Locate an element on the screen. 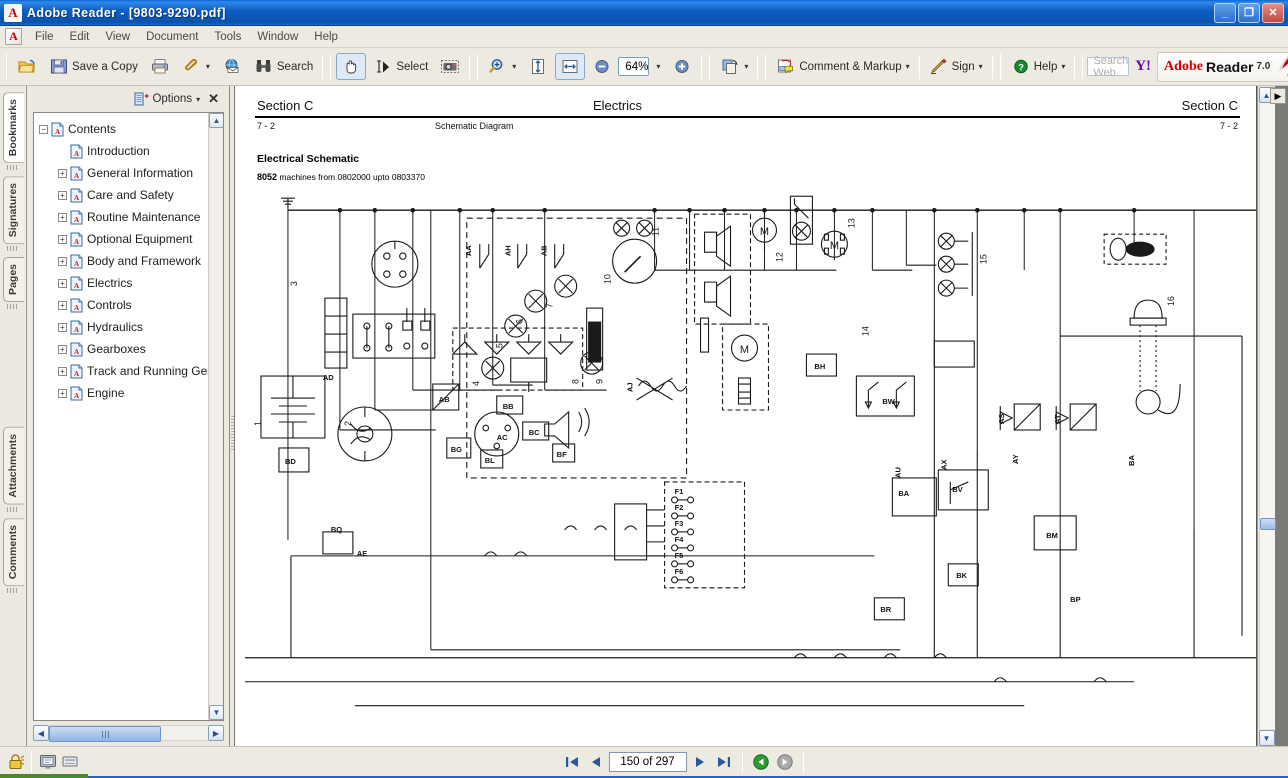  email-button is located at coordinates (232, 66).